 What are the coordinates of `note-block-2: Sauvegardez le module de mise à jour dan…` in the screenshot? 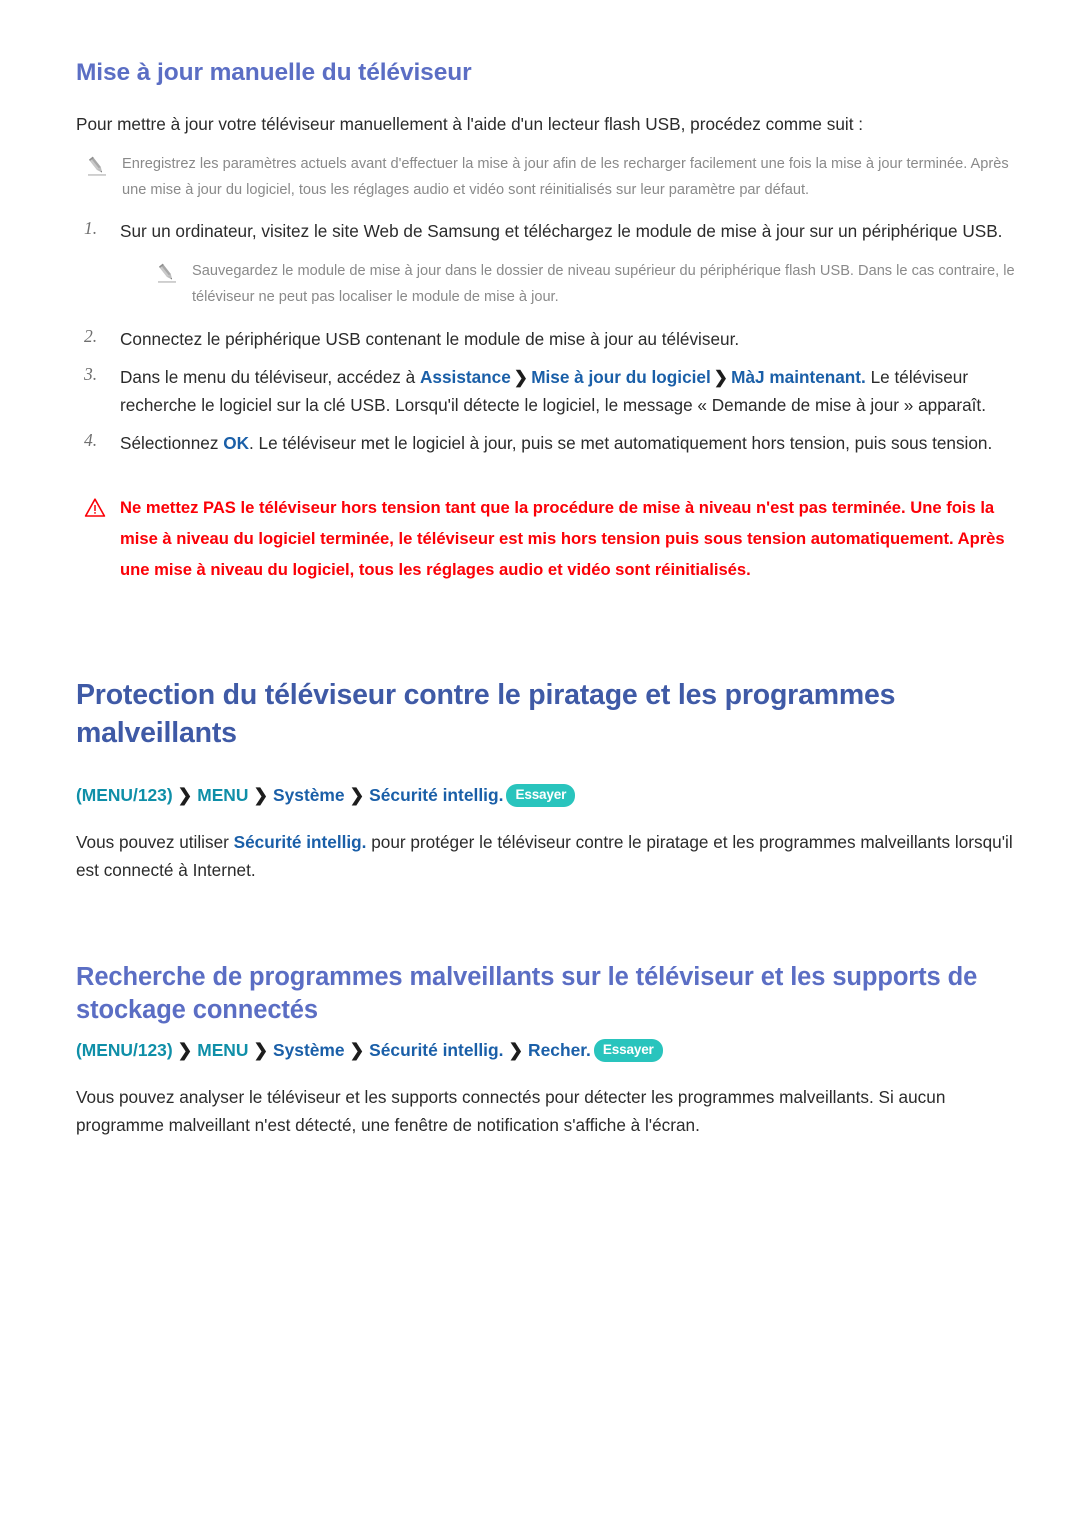 It's located at (568, 284).